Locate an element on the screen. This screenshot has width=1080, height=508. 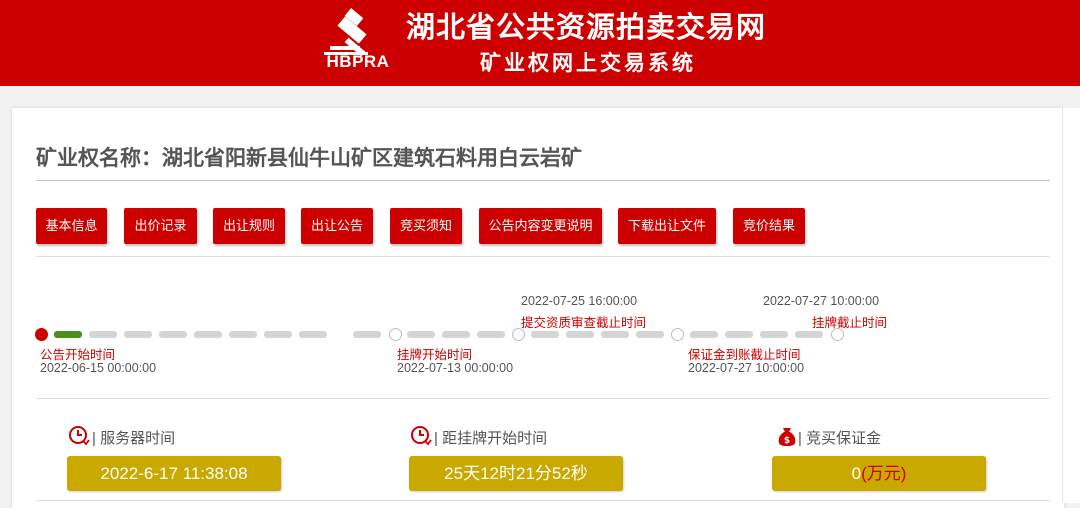
deposit-value: 0(万元) is located at coordinates (879, 473).